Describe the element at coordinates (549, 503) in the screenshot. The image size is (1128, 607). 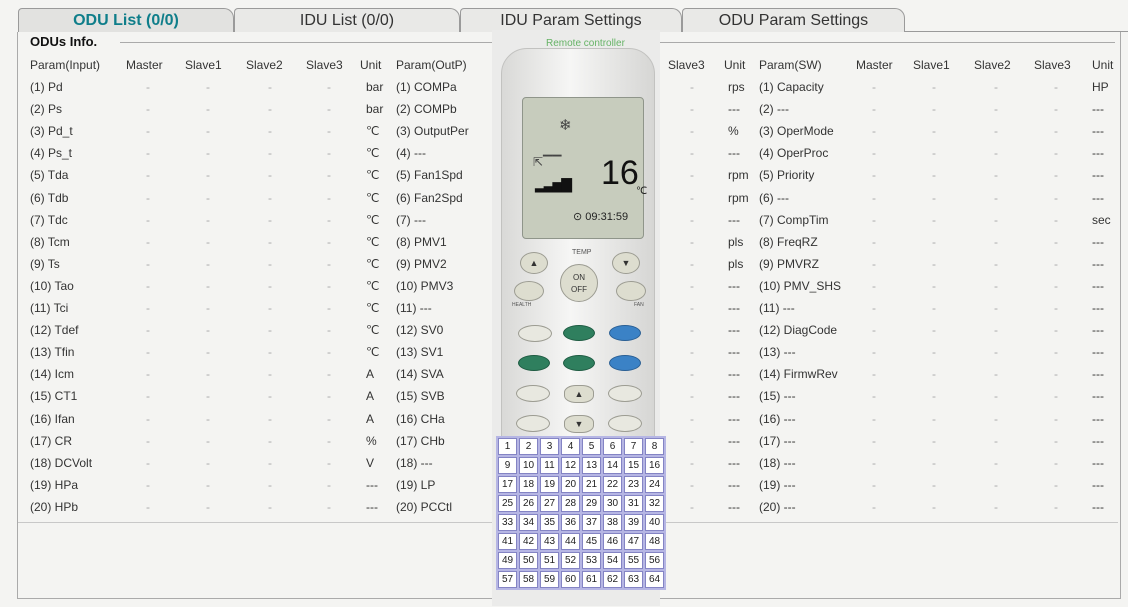
I see `remote-key-button: 27` at that location.